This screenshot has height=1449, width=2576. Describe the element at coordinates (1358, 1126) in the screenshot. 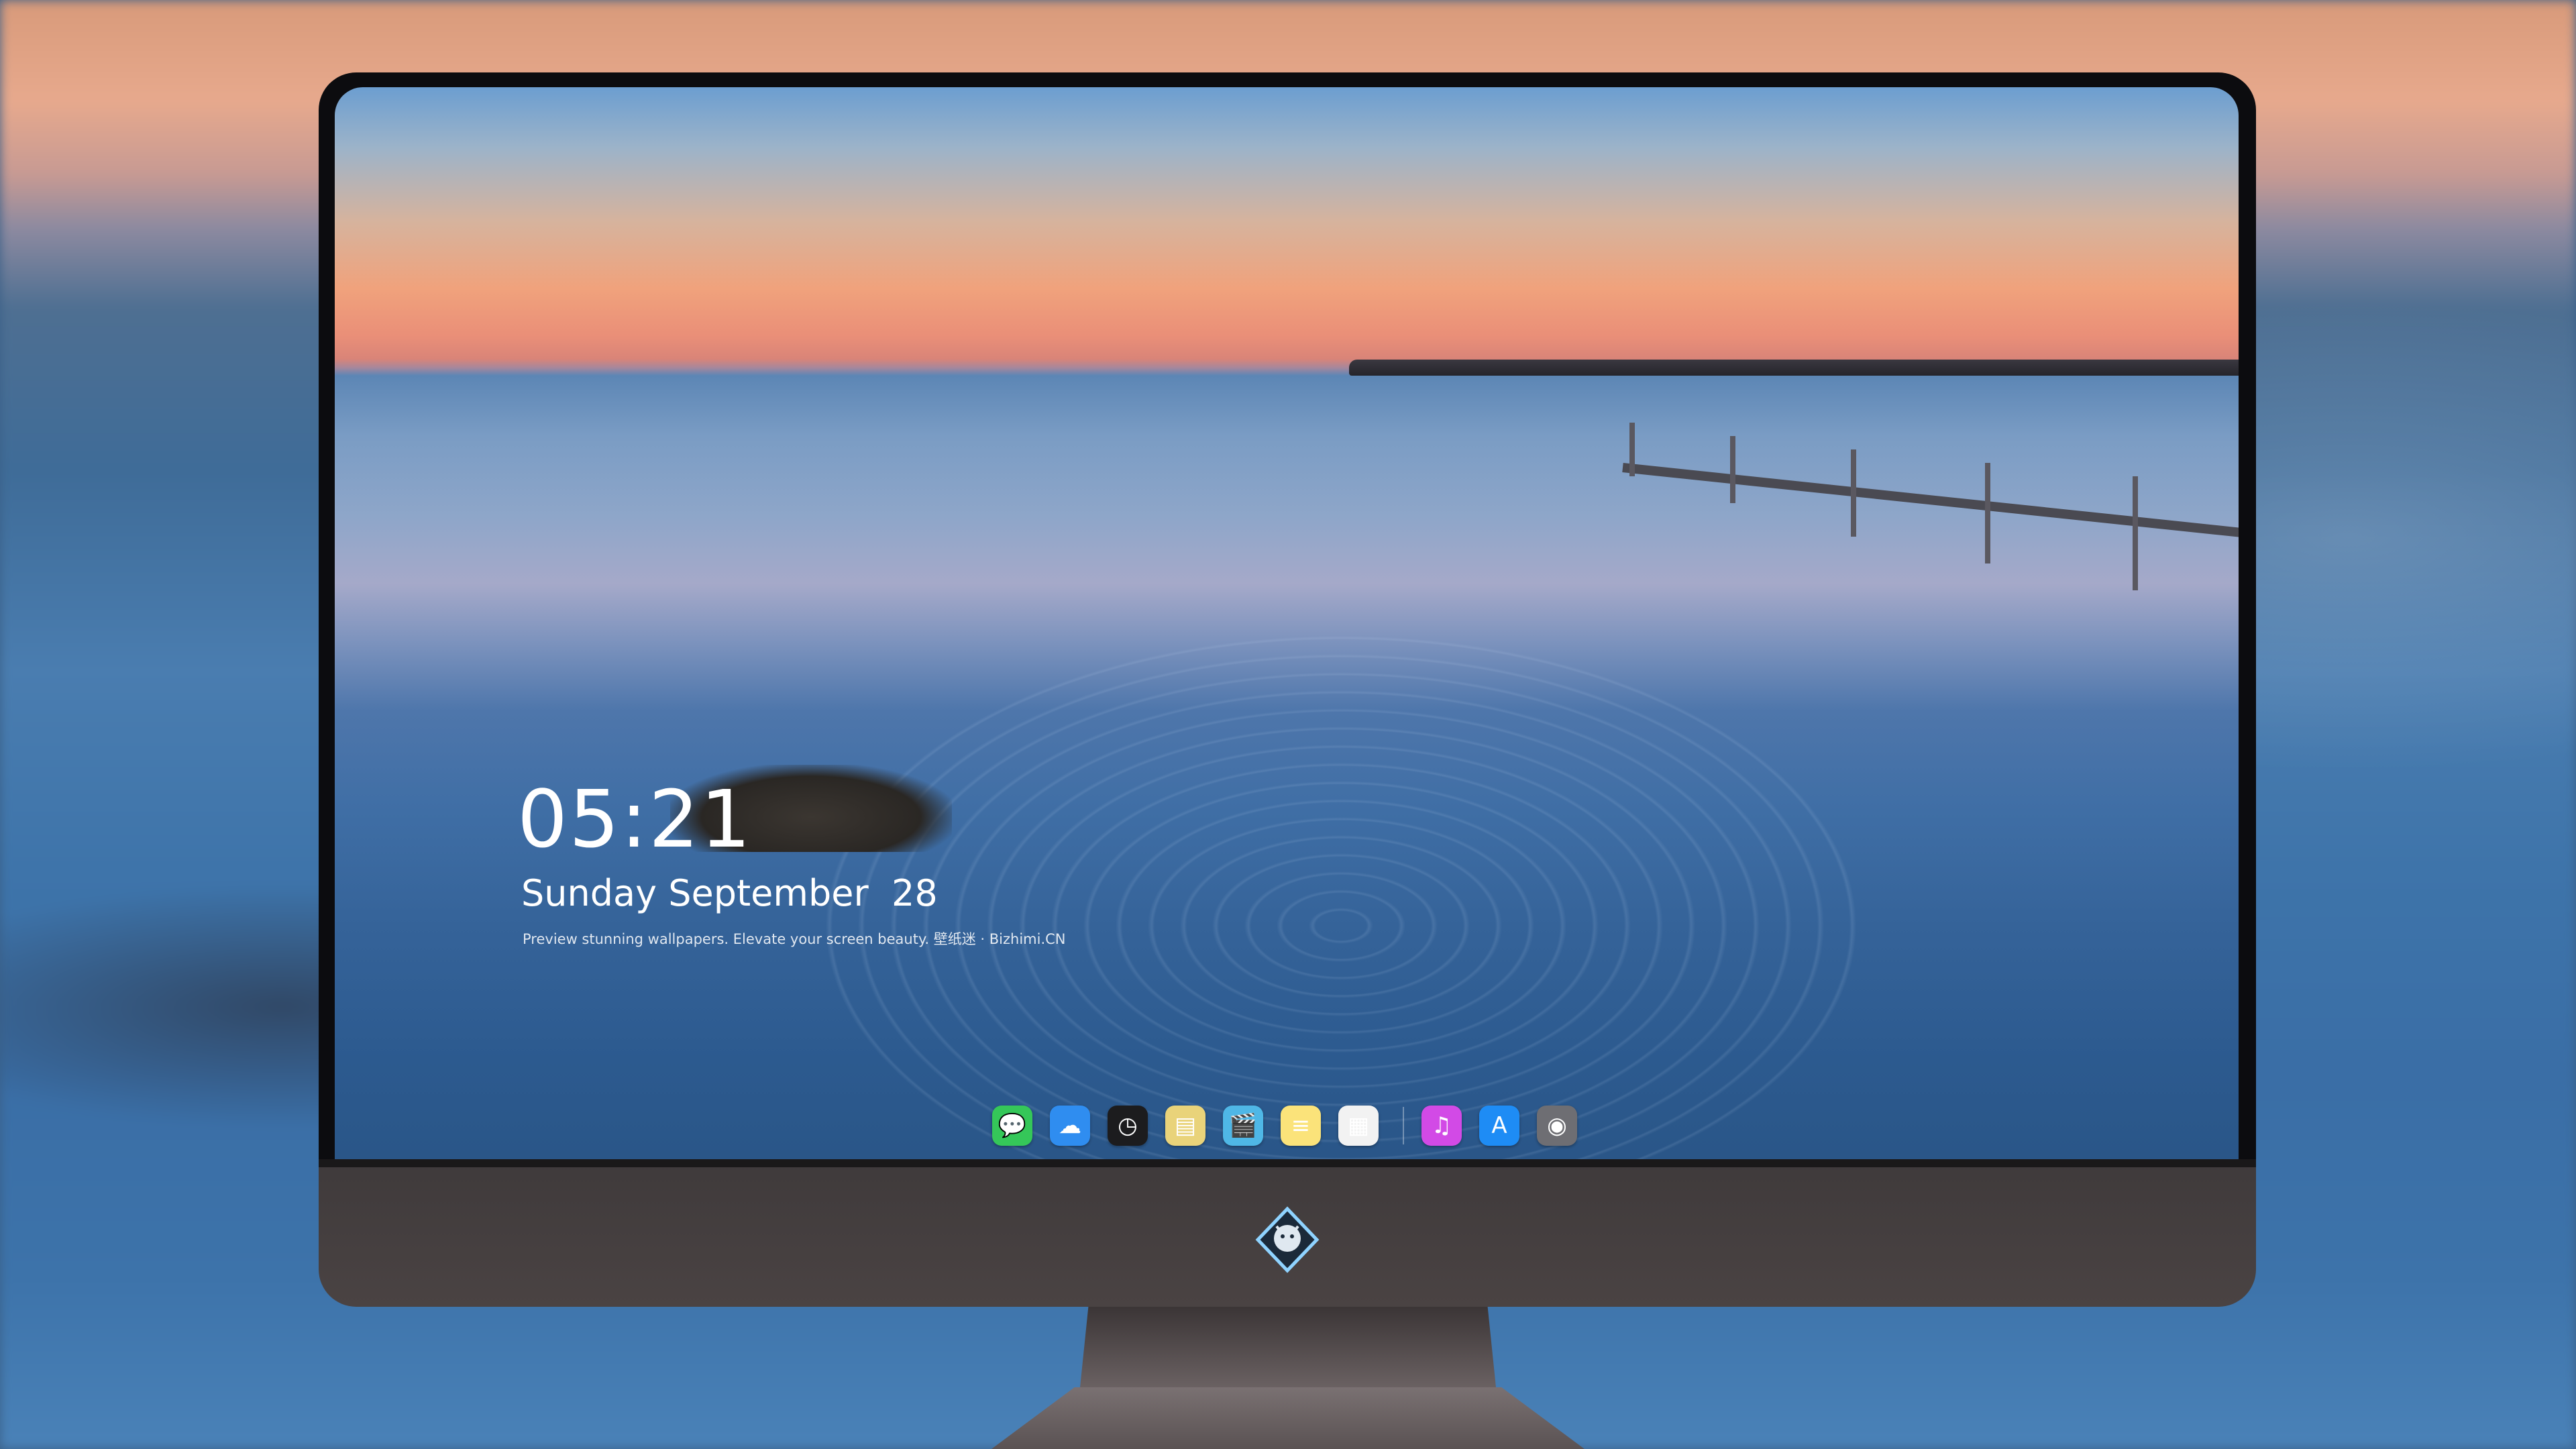

I see `photos-icon: ▦` at that location.